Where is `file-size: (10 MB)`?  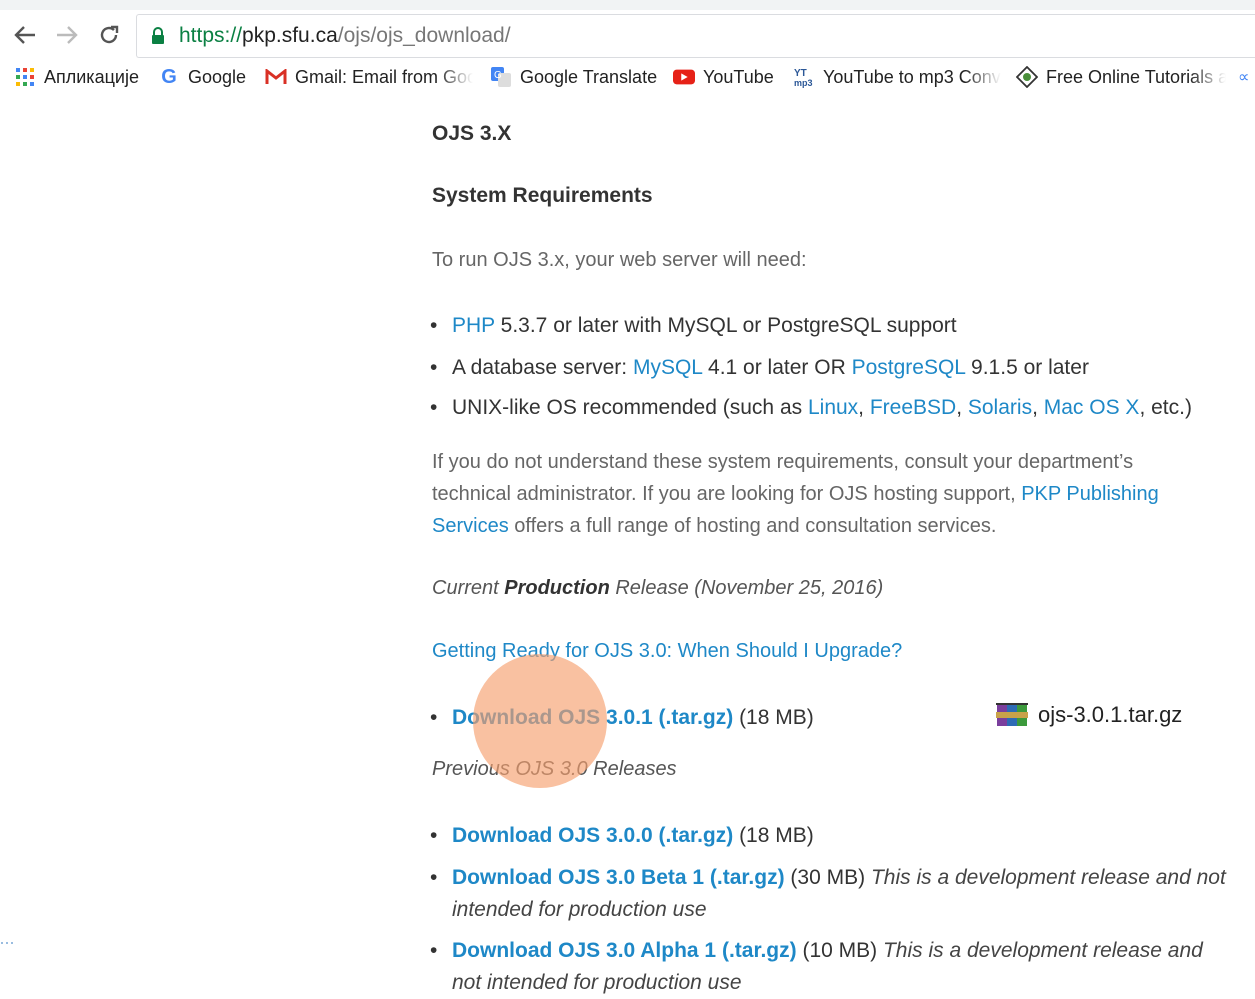
file-size: (10 MB) is located at coordinates (839, 950).